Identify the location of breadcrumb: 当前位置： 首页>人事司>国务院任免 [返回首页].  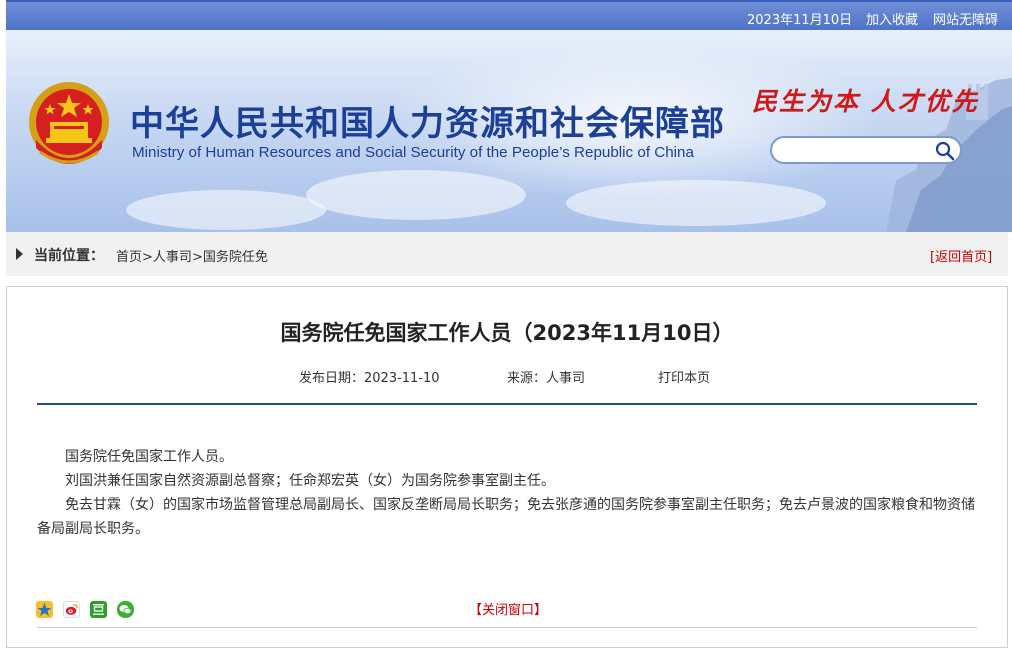
(507, 254).